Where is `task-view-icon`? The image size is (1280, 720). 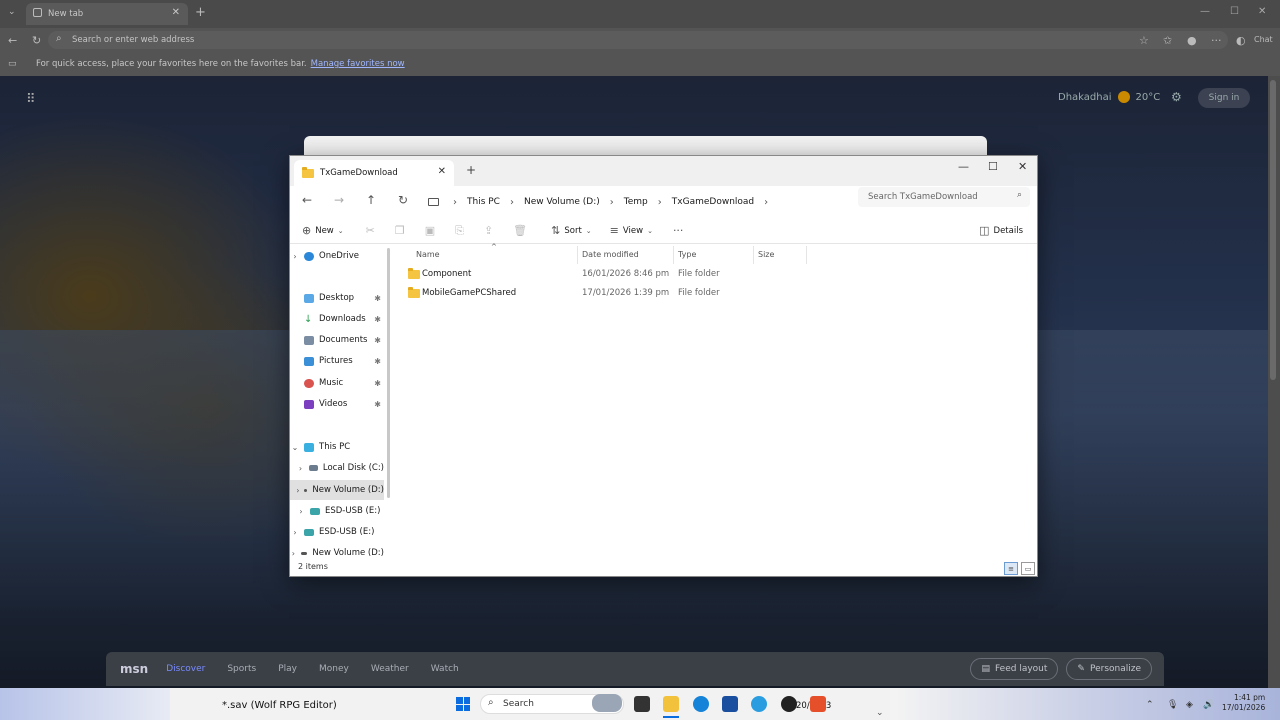 task-view-icon is located at coordinates (642, 704).